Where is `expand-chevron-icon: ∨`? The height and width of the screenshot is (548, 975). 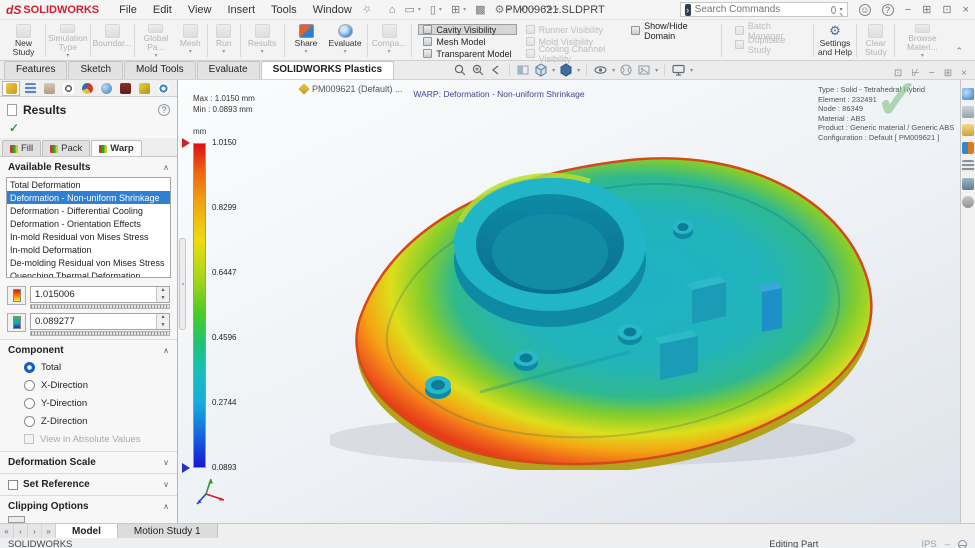
expand-chevron-icon: ∨ is located at coordinates (166, 484).